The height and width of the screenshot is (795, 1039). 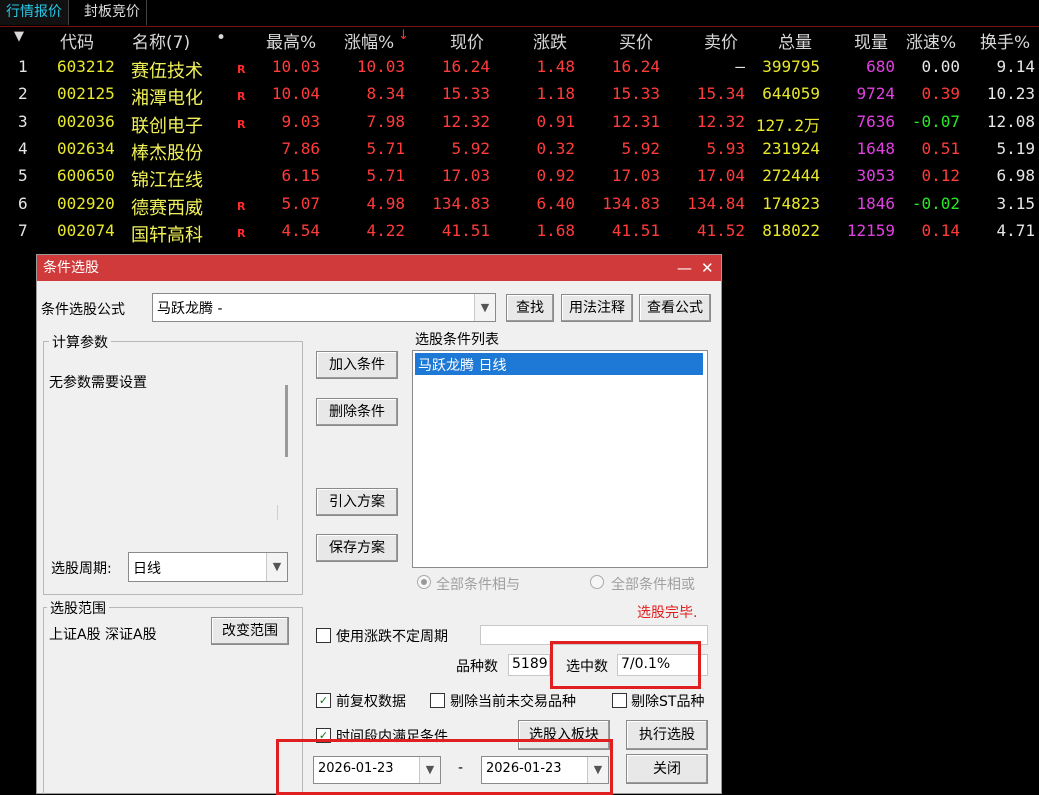 What do you see at coordinates (725, 148) in the screenshot?
I see `row-ask: 5.93` at bounding box center [725, 148].